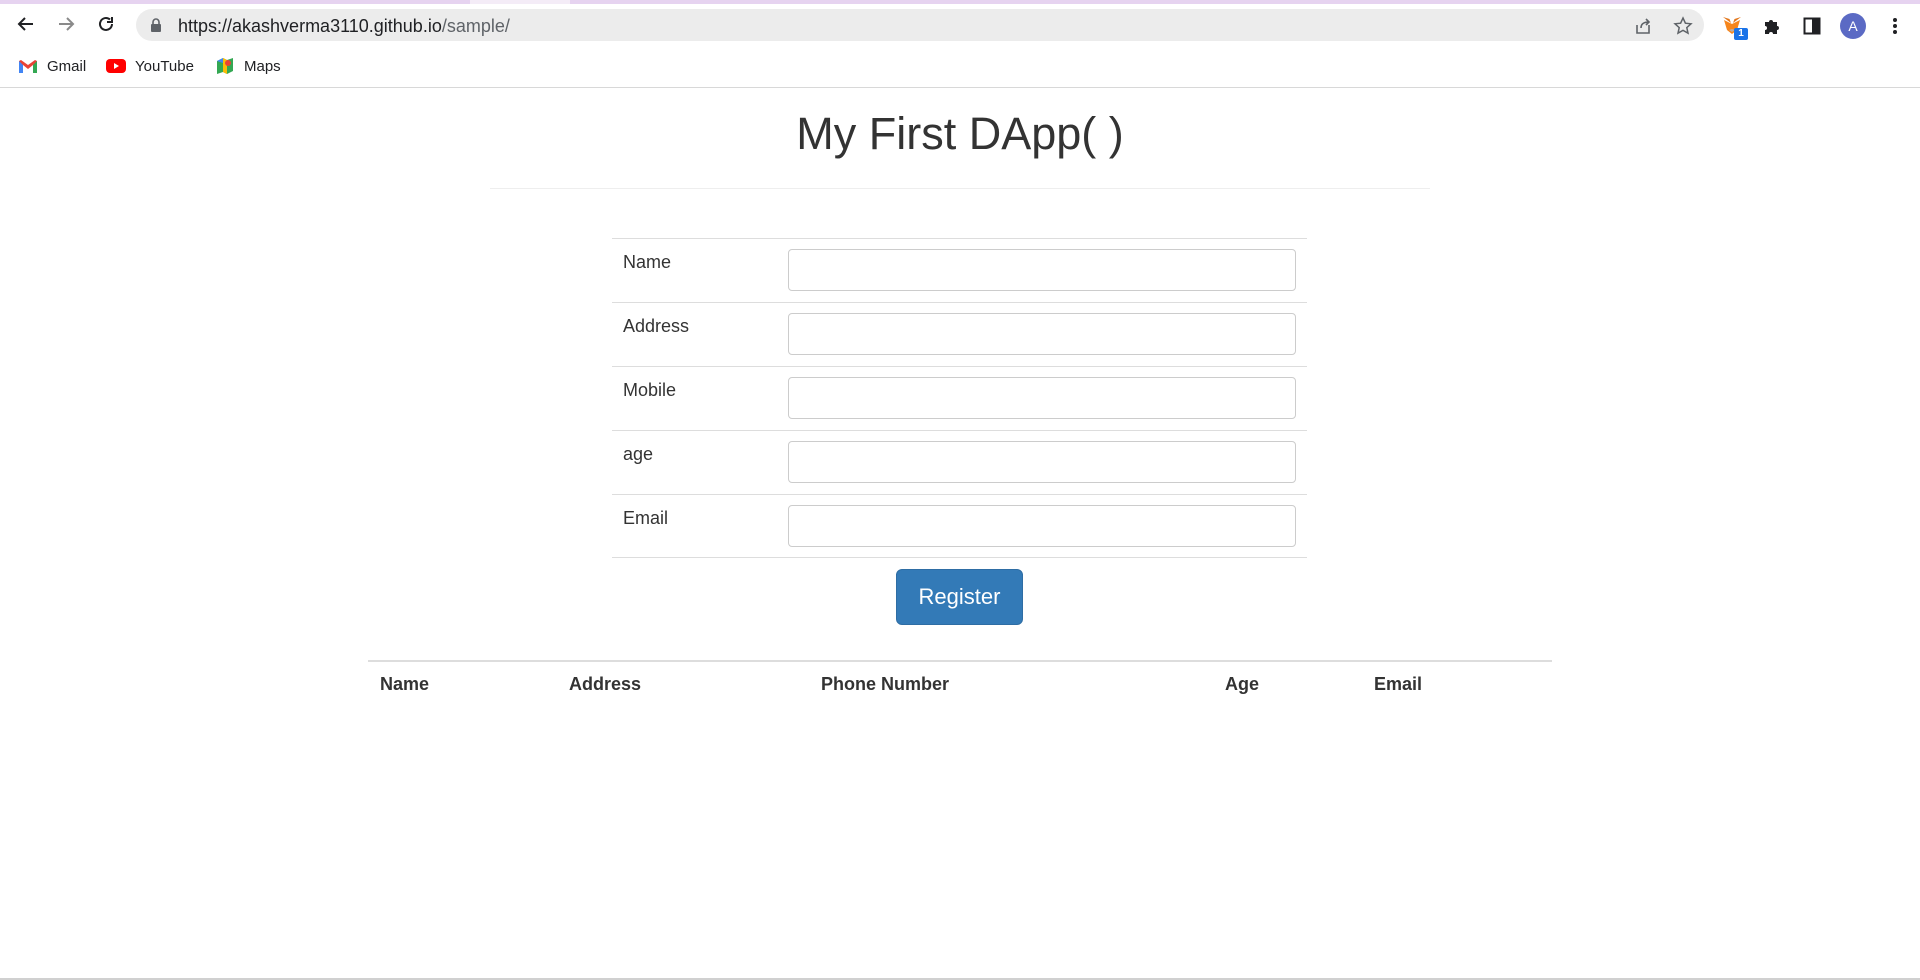 The width and height of the screenshot is (1920, 980). What do you see at coordinates (262, 66) in the screenshot?
I see `bookmark-label: Maps` at bounding box center [262, 66].